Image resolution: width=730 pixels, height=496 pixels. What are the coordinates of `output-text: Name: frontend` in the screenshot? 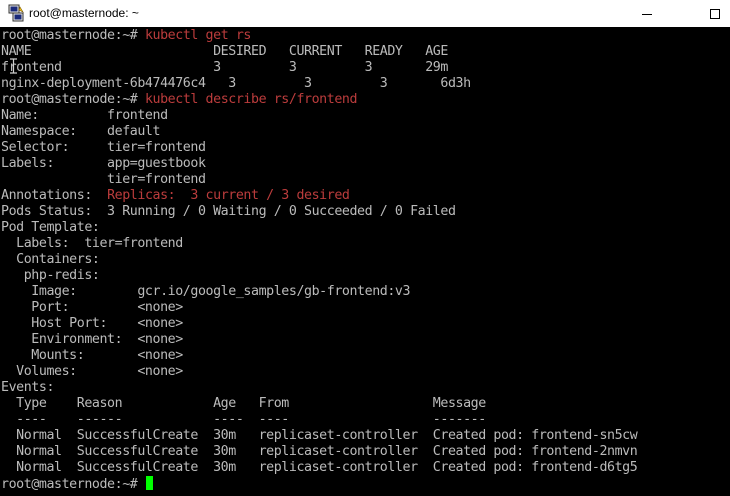 It's located at (84, 115).